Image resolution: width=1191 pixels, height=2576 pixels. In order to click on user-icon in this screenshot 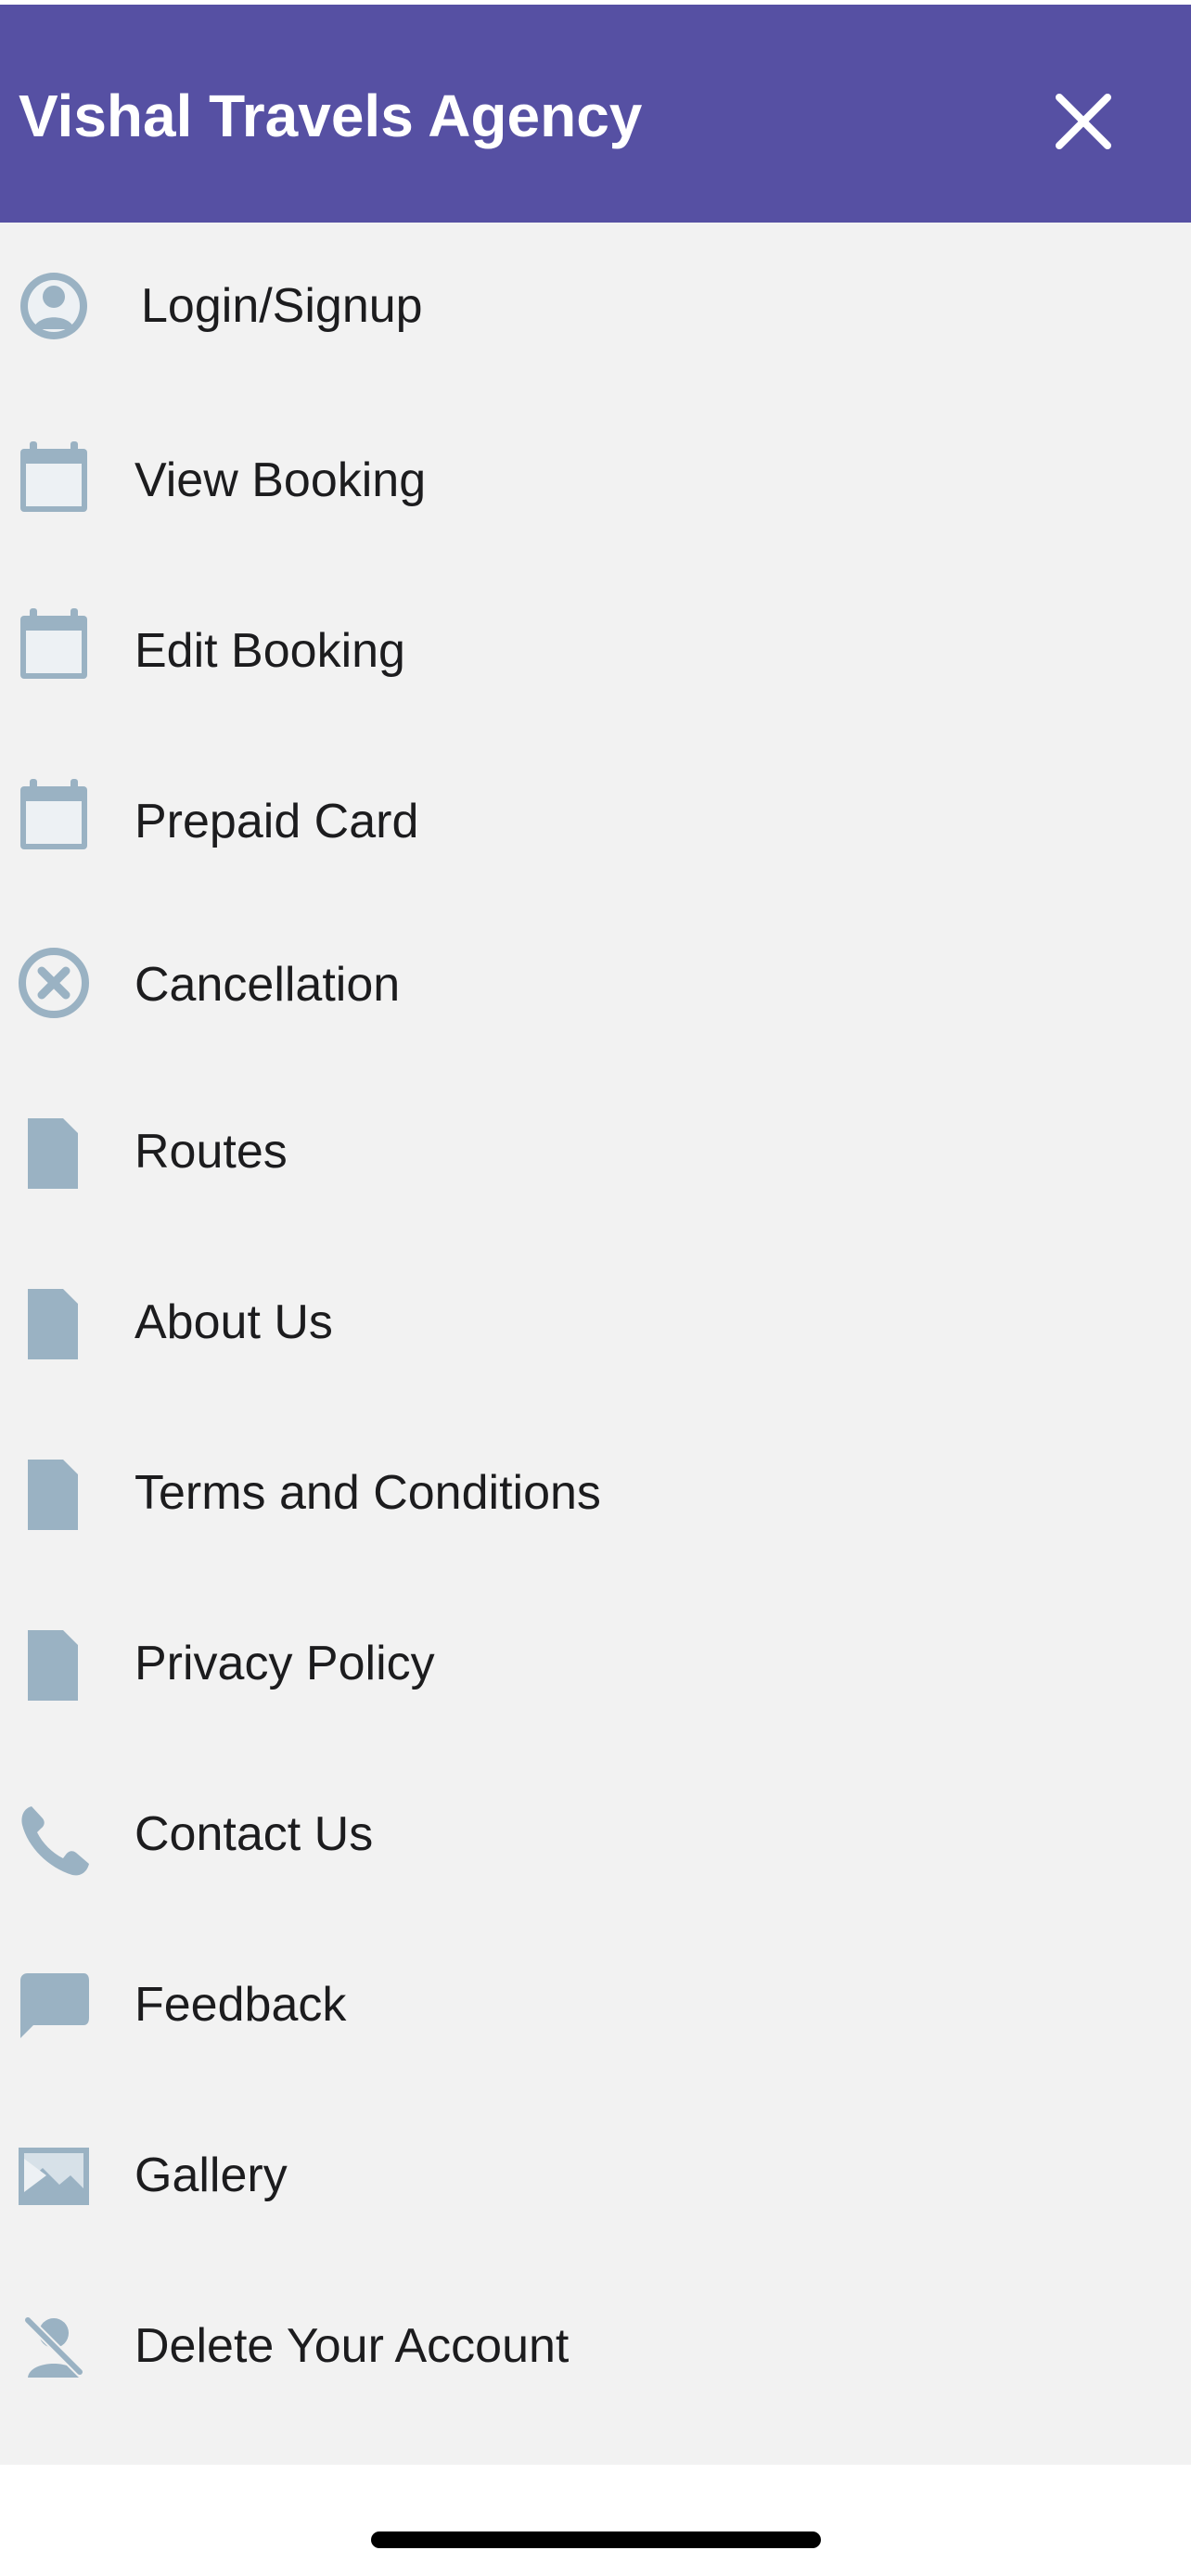, I will do `click(53, 306)`.